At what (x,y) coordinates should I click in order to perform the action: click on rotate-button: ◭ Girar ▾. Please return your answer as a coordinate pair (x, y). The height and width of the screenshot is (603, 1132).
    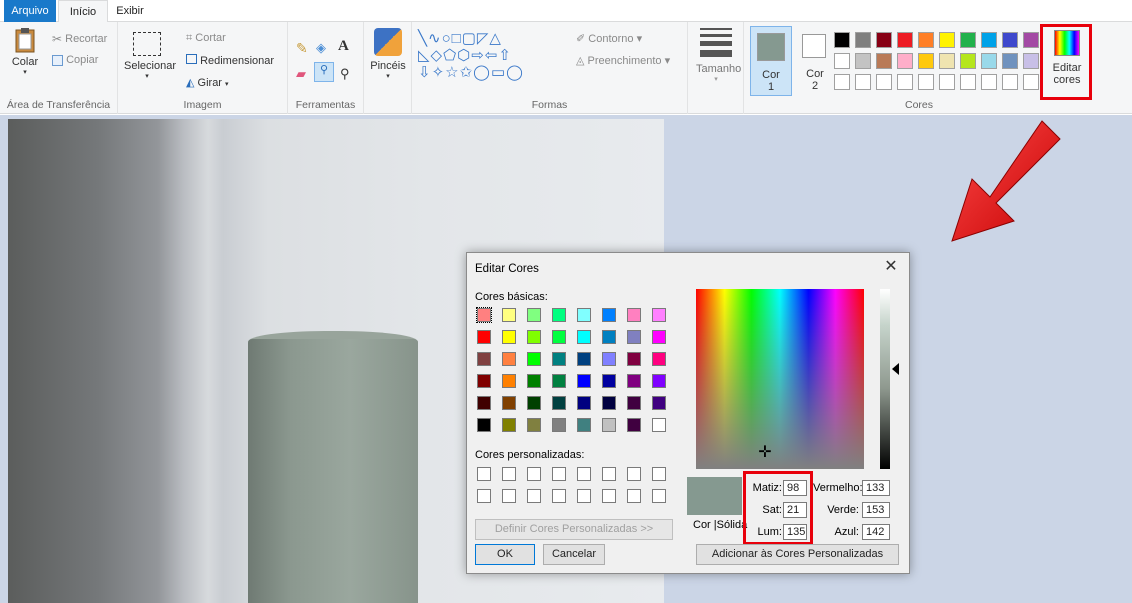
    Looking at the image, I should click on (207, 82).